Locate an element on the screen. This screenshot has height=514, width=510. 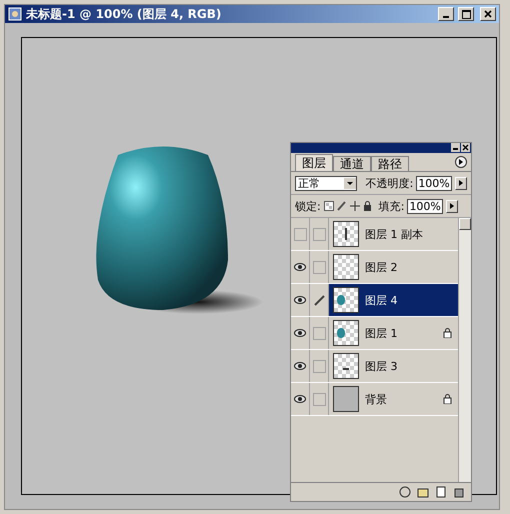
move-icon is located at coordinates (355, 206).